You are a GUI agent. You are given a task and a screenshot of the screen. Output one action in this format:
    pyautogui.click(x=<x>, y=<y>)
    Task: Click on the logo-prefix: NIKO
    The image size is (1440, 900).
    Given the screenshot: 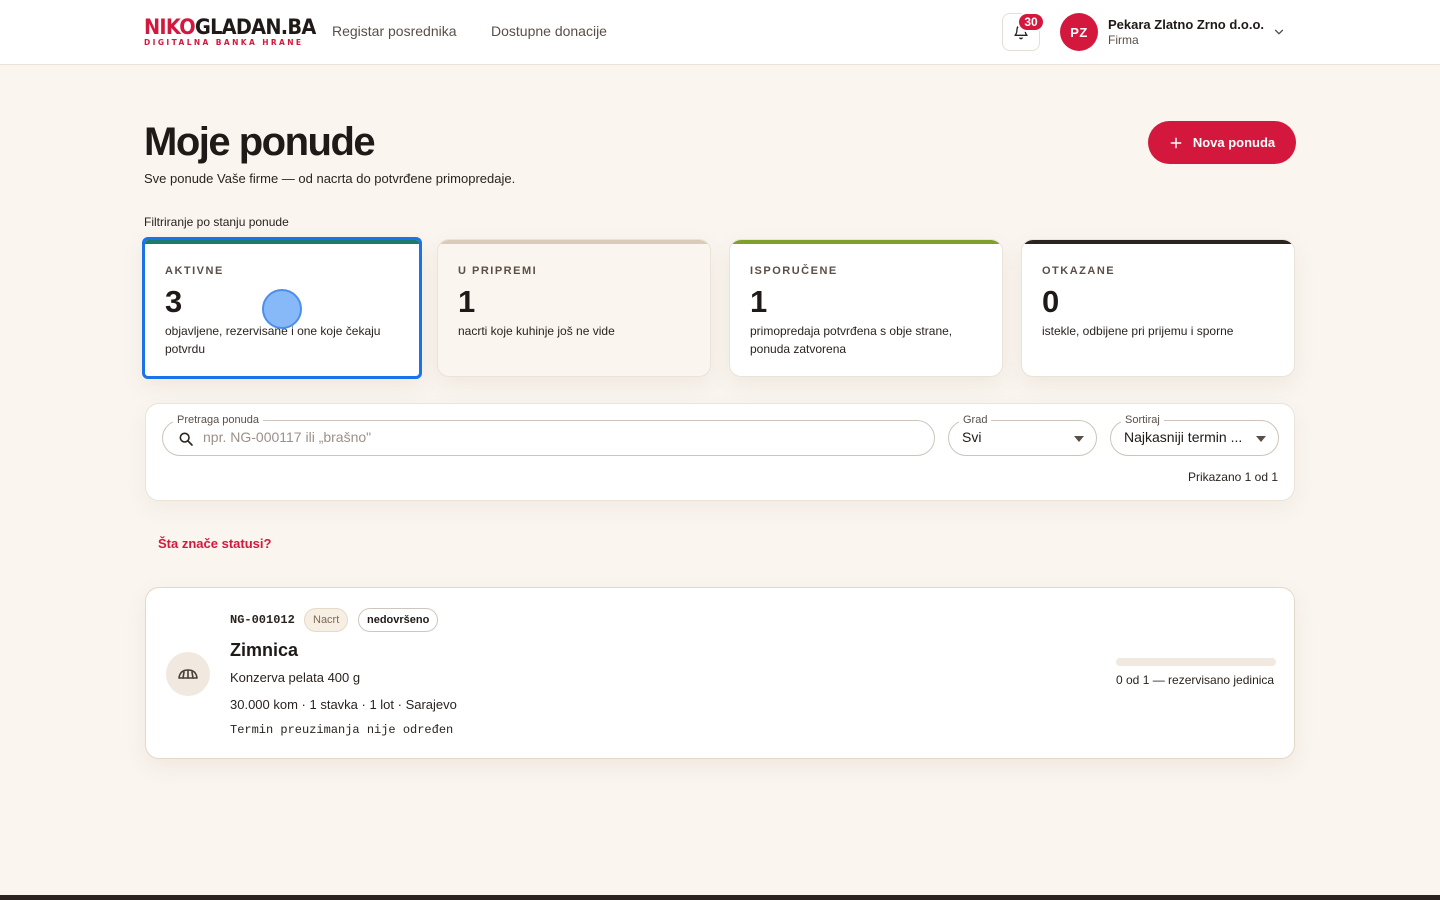 What is the action you would take?
    pyautogui.click(x=170, y=27)
    